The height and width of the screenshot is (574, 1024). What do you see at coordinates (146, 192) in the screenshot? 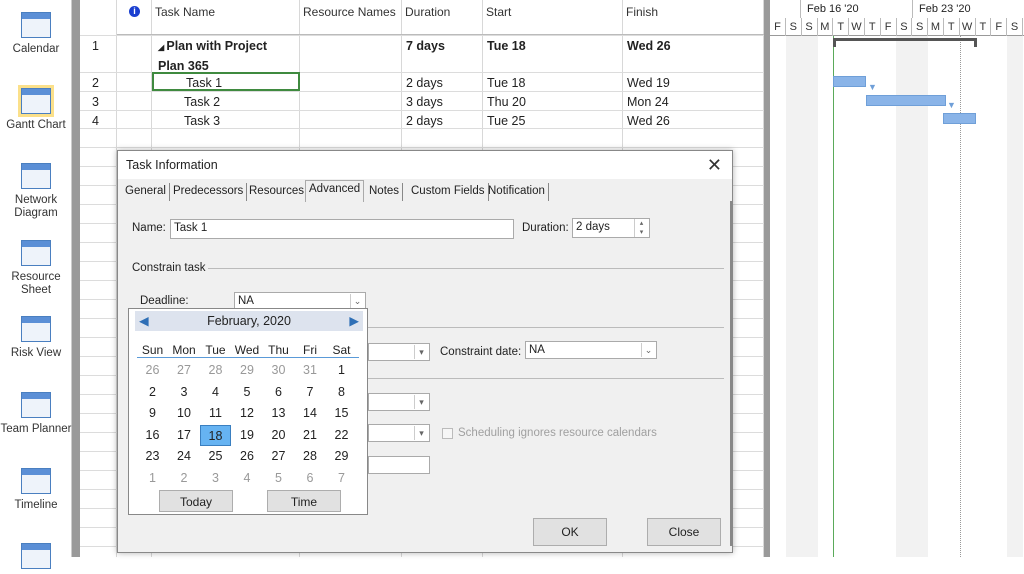
I see `tab-general: General` at bounding box center [146, 192].